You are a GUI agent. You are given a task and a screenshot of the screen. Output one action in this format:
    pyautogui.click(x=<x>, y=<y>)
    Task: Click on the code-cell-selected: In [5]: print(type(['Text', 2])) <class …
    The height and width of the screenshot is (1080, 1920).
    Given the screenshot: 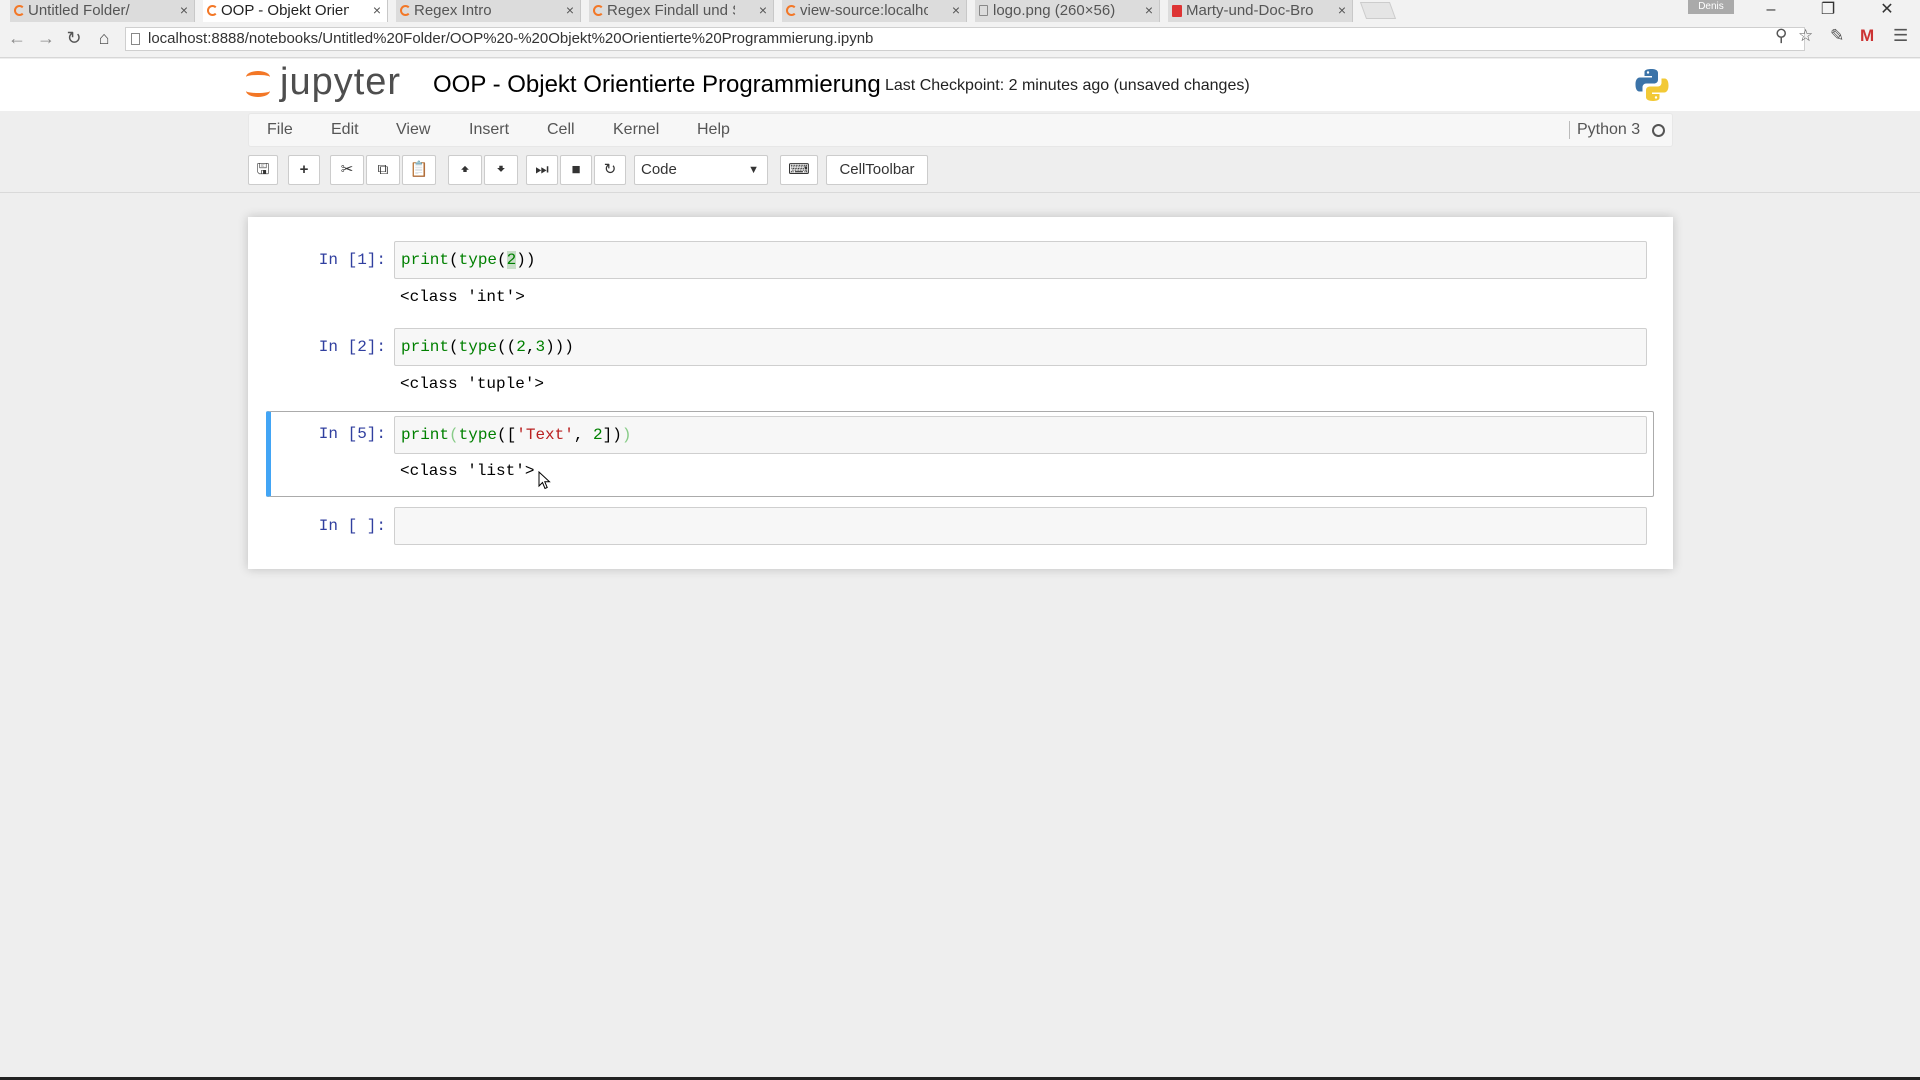 What is the action you would take?
    pyautogui.click(x=960, y=454)
    